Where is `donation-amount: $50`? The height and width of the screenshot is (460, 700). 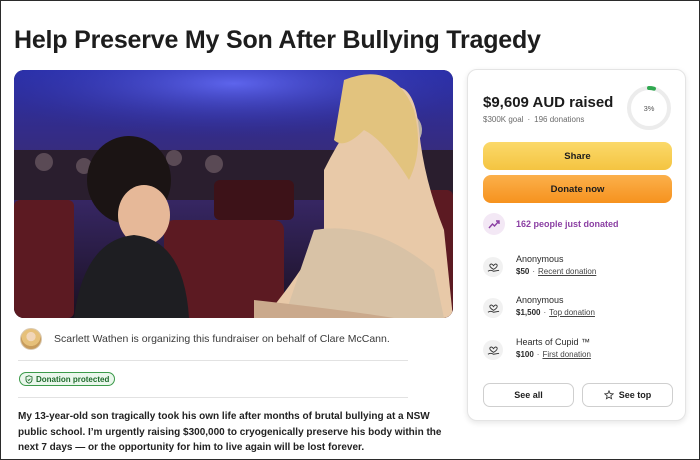 donation-amount: $50 is located at coordinates (523, 271).